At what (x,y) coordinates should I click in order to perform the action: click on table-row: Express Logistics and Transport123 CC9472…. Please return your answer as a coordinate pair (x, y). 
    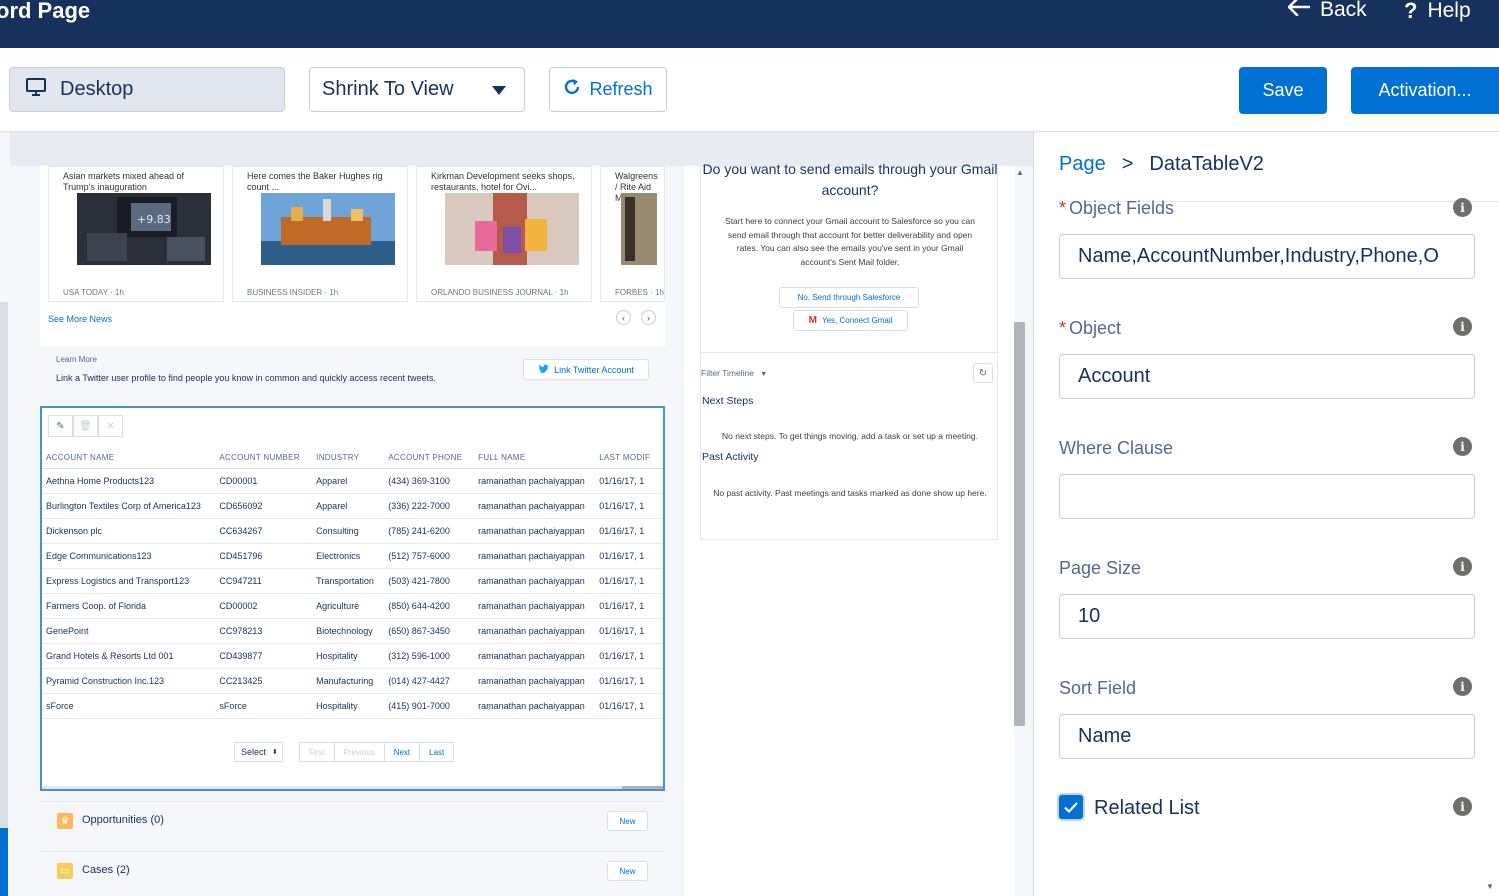
    Looking at the image, I should click on (352, 581).